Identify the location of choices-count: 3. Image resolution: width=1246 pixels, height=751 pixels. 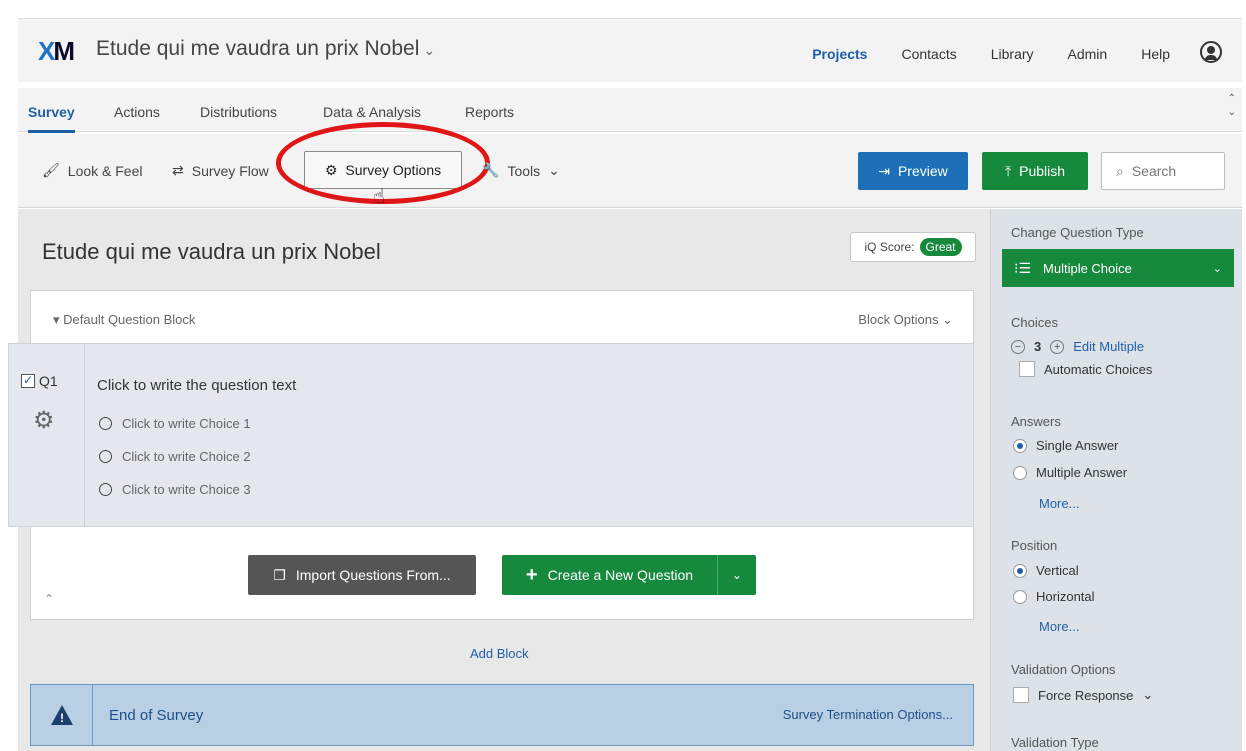
(1038, 346).